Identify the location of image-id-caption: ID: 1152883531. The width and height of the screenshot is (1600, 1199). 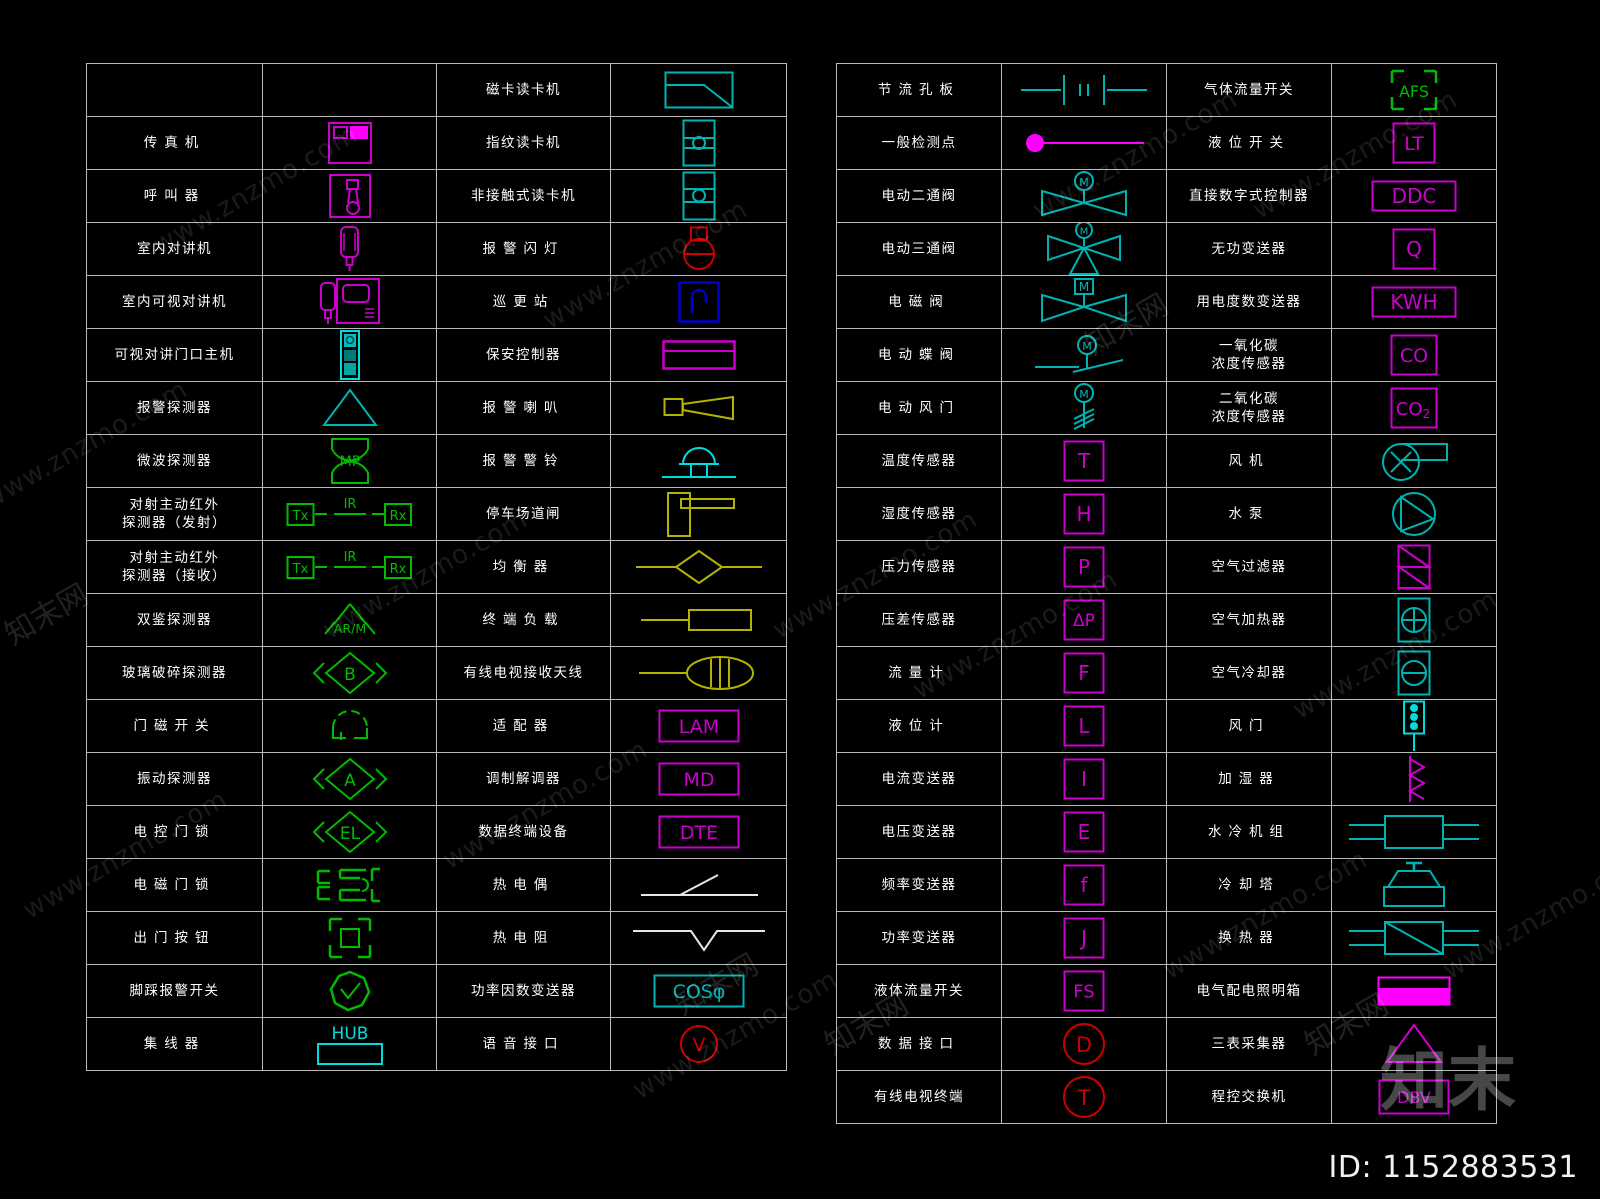
(1453, 1167).